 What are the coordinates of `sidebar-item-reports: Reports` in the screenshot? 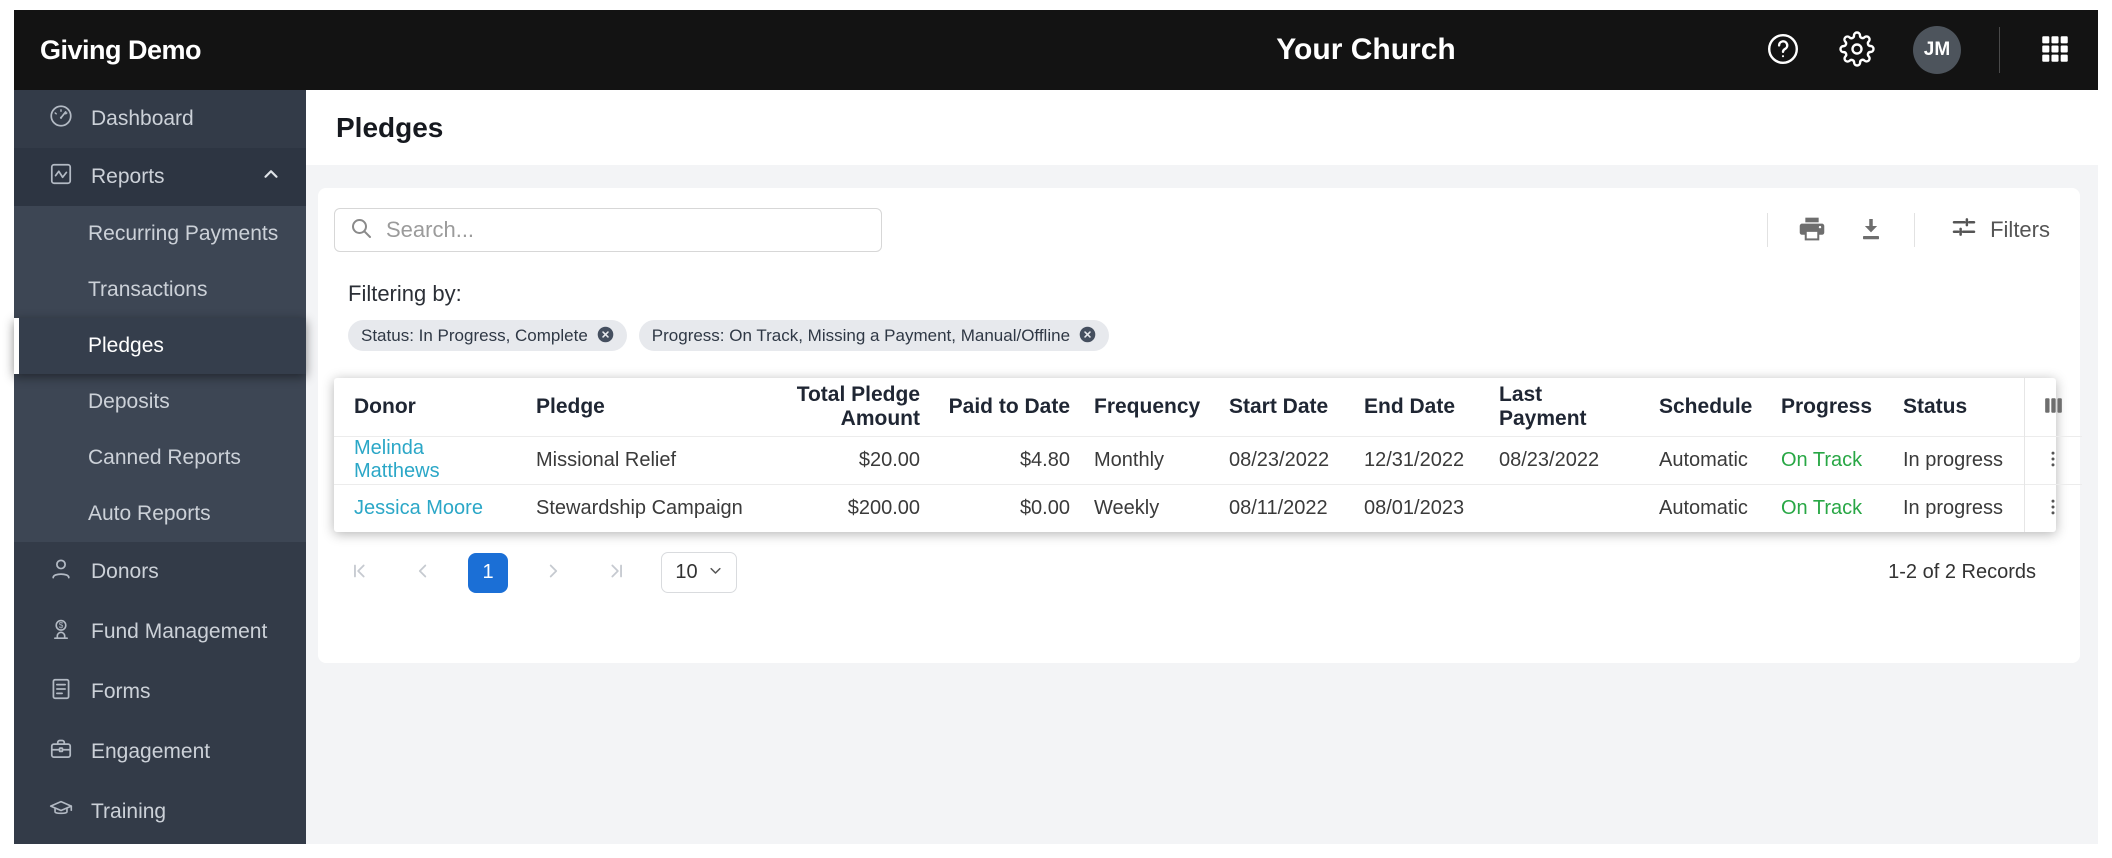 It's located at (160, 177).